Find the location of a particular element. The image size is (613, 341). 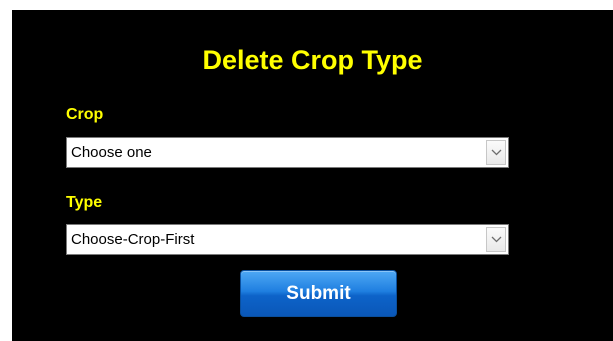

type-select-value: Choose-Crop-First is located at coordinates (133, 239).